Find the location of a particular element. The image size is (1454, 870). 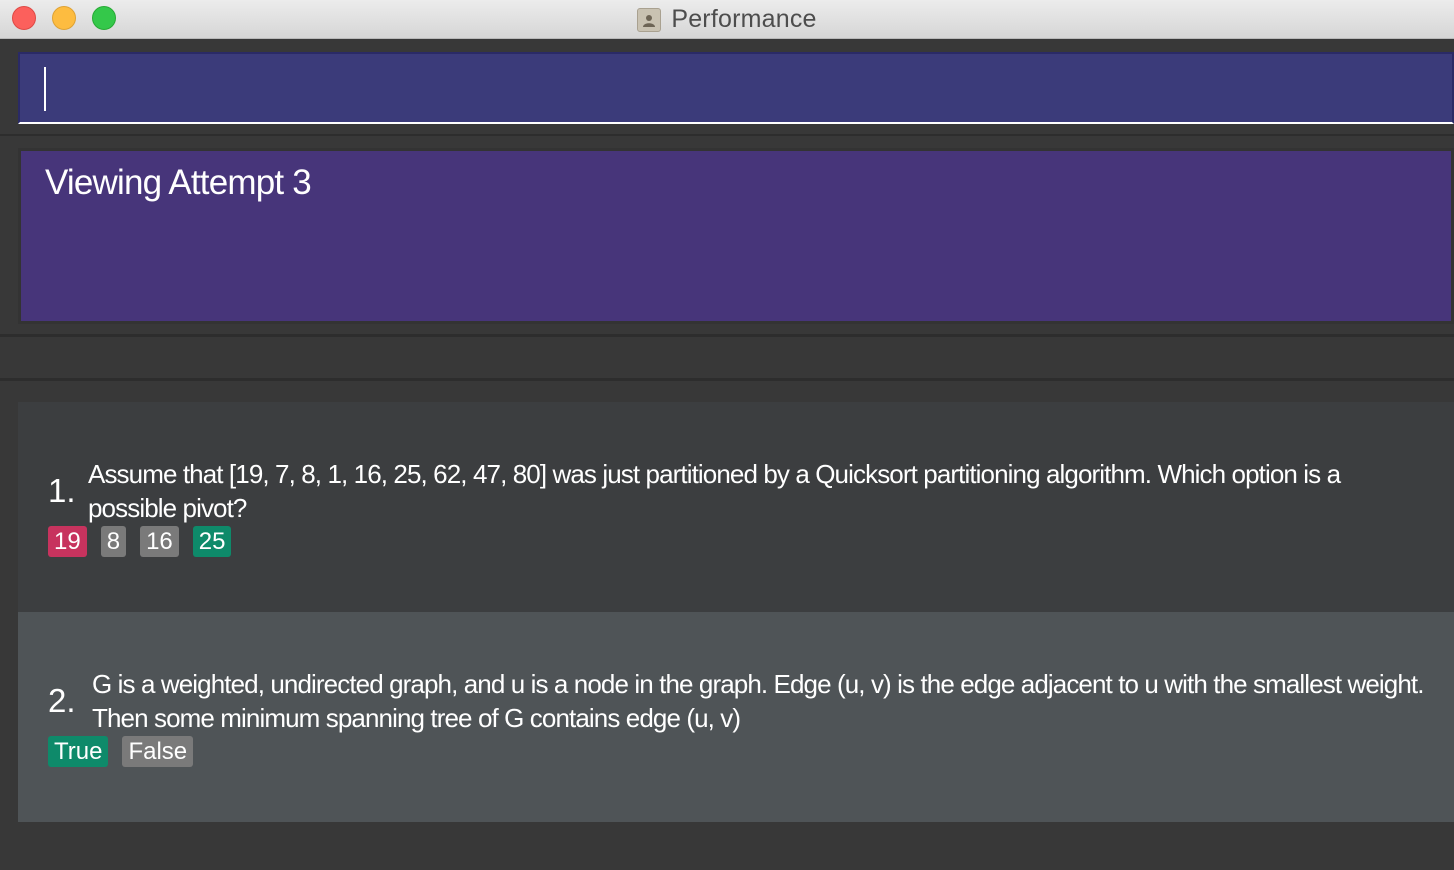

option-tag: 19 is located at coordinates (67, 541).